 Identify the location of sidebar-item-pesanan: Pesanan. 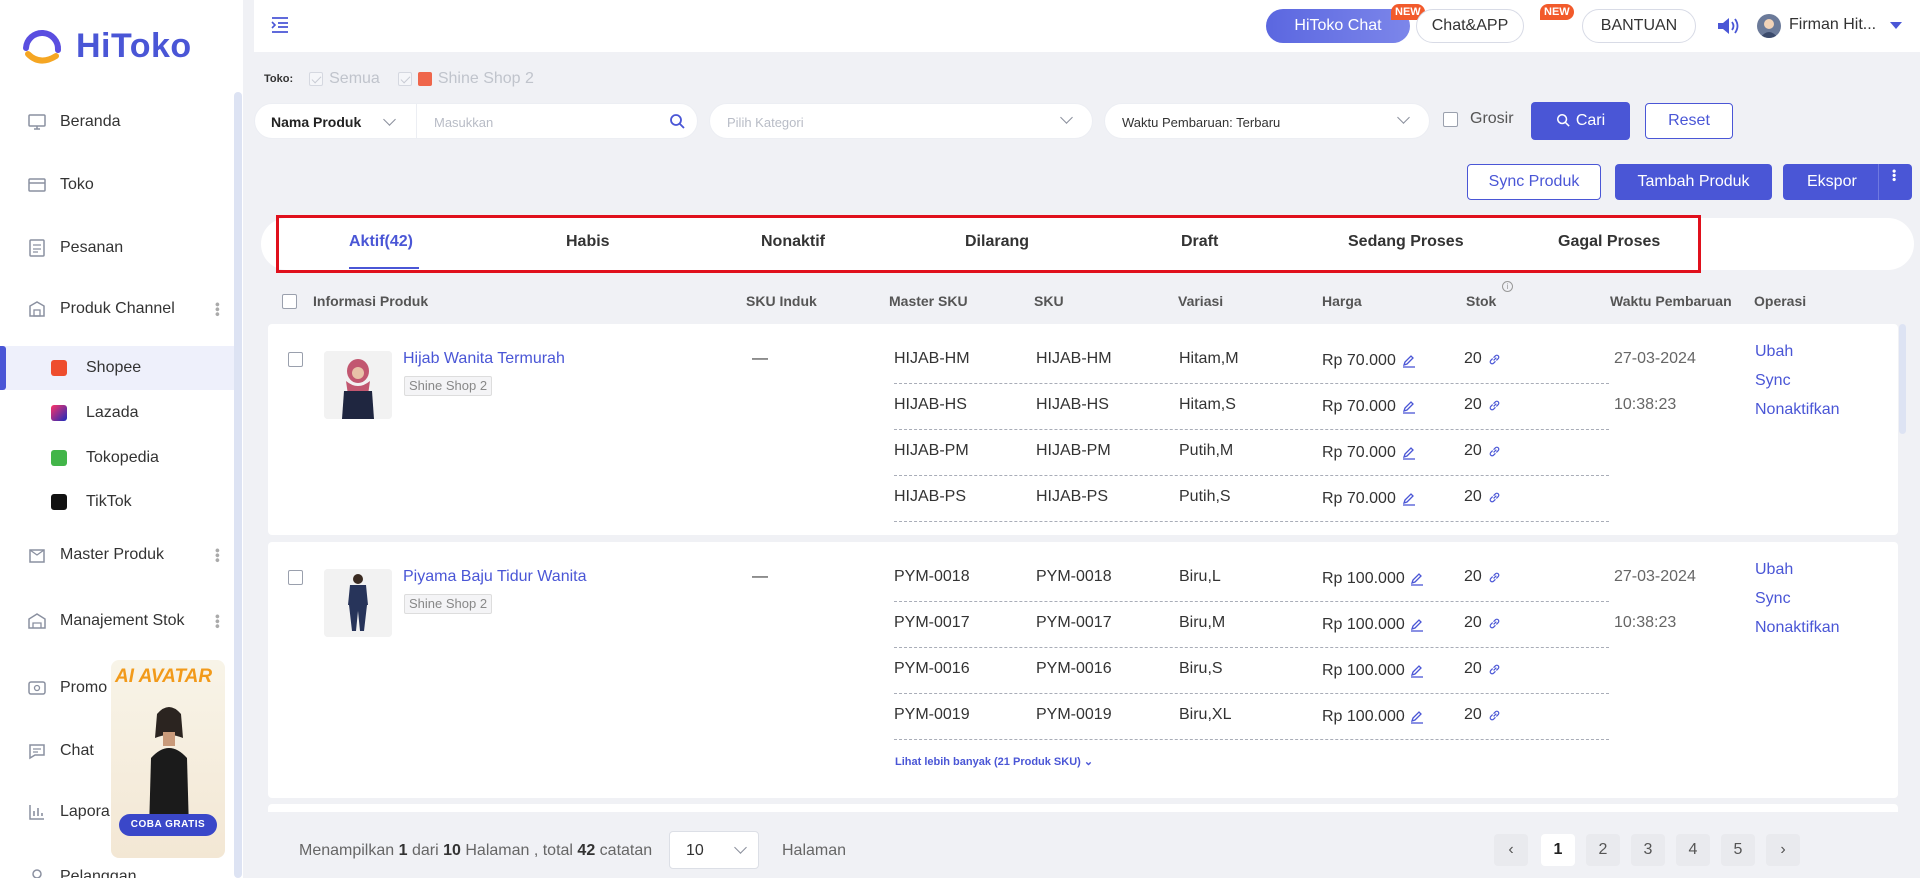
(117, 248).